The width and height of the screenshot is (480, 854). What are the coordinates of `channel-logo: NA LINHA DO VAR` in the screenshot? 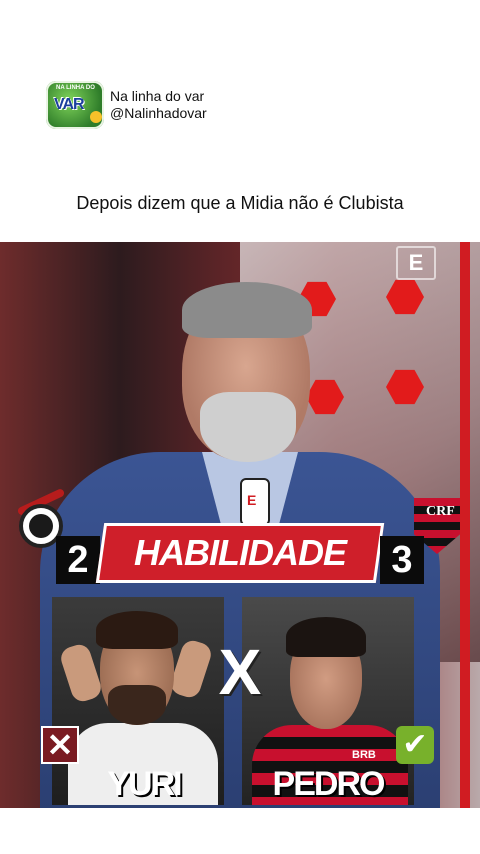 It's located at (75, 105).